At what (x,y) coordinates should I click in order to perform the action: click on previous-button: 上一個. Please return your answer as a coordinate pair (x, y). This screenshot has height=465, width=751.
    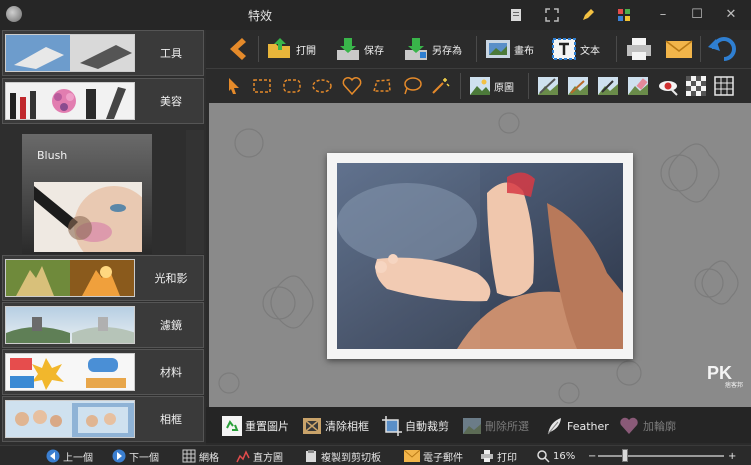
    Looking at the image, I should click on (69, 456).